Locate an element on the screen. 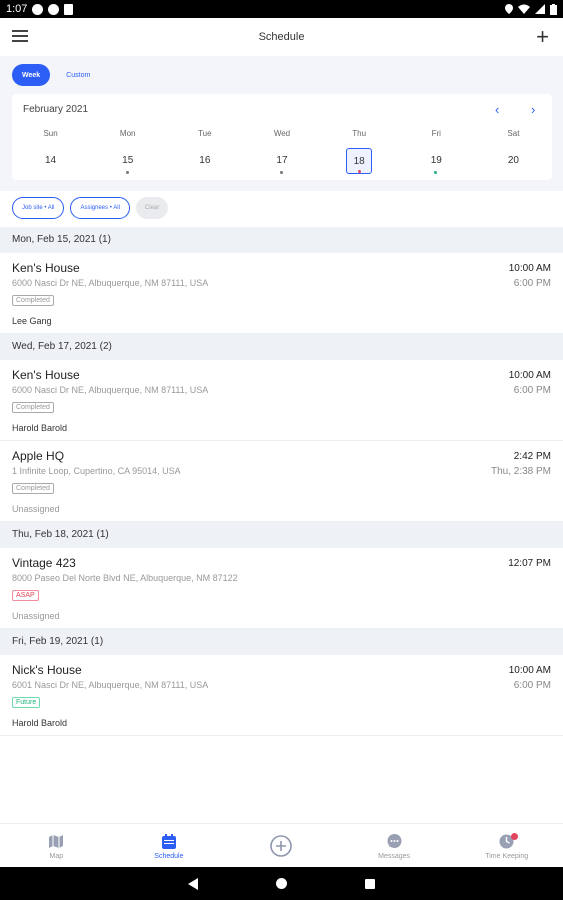 The width and height of the screenshot is (563, 900). day-number-label: 14 is located at coordinates (51, 160).